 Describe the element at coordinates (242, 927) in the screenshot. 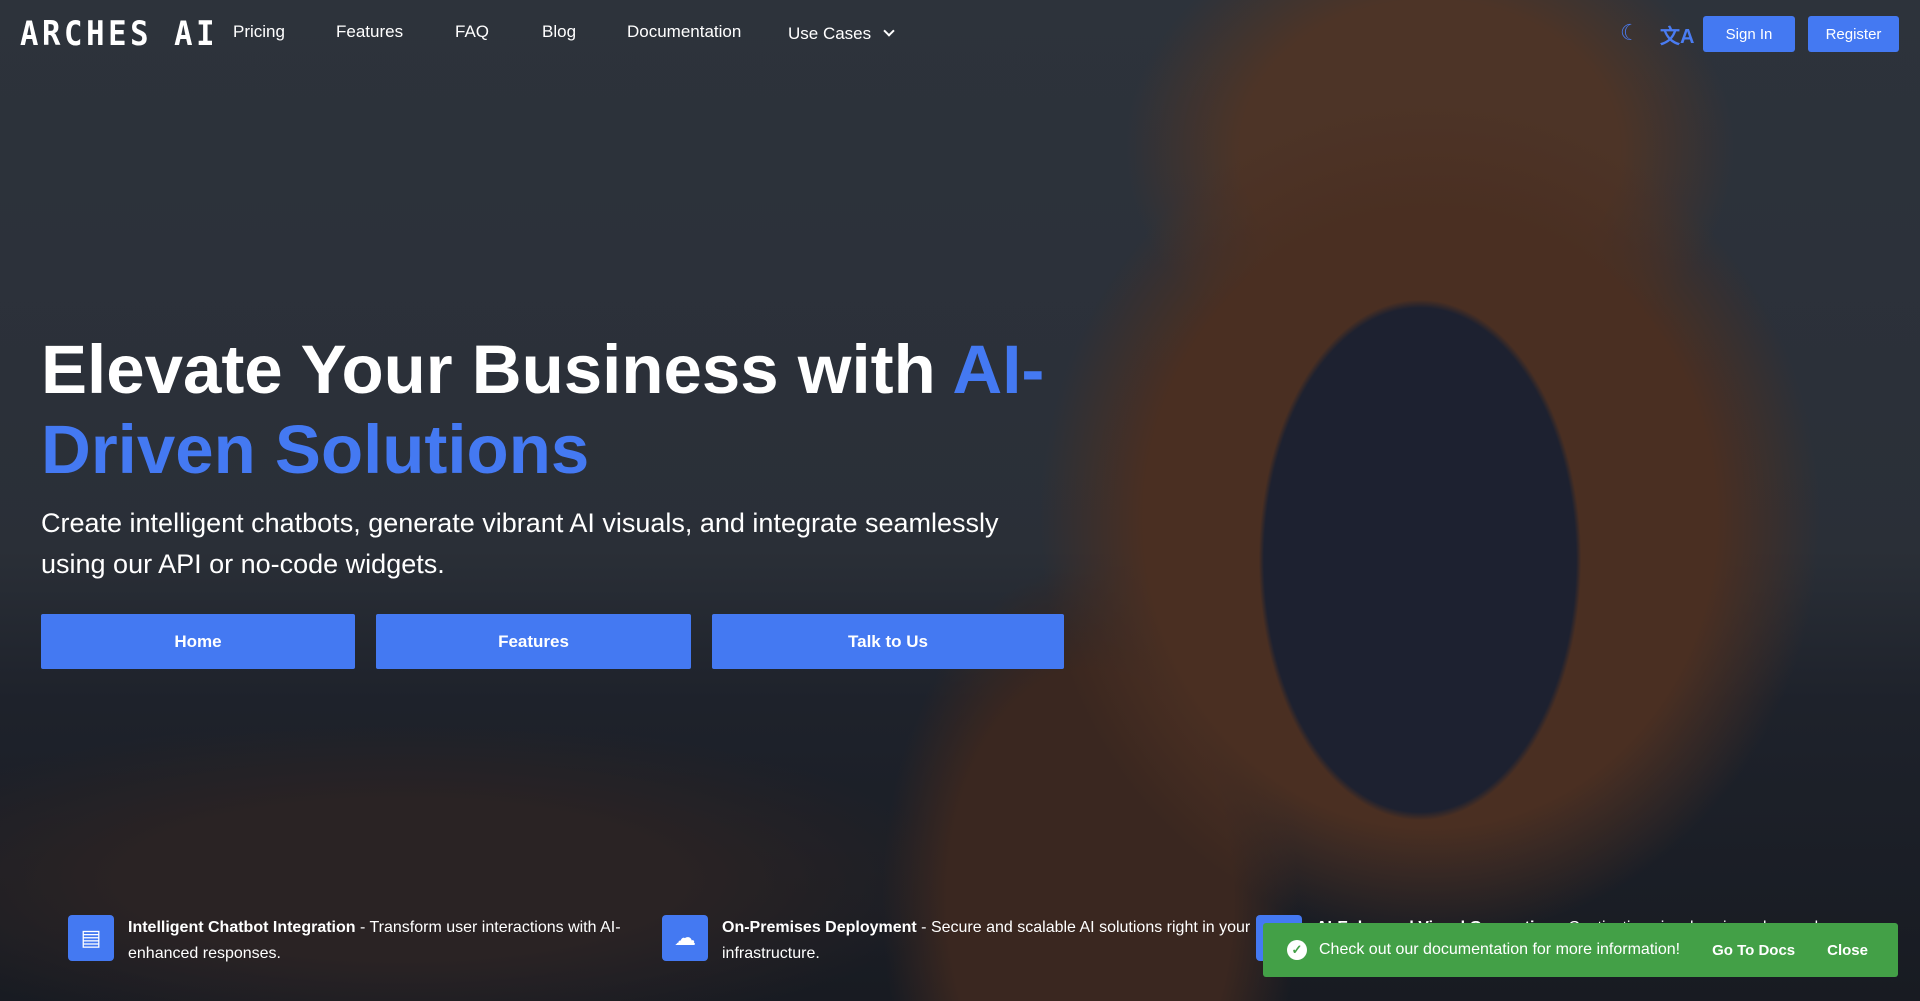

I see `feature-title: Intelligent Chatbot Integration` at that location.